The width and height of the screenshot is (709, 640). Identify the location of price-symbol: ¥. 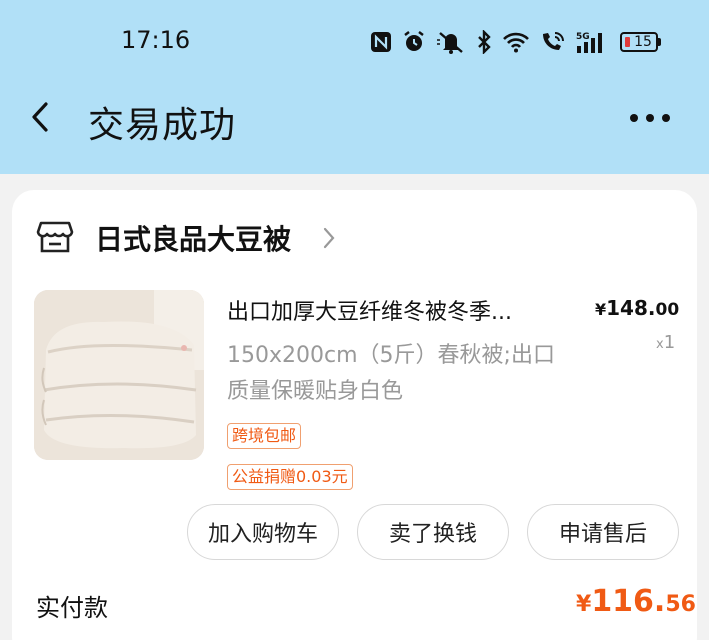
(601, 309).